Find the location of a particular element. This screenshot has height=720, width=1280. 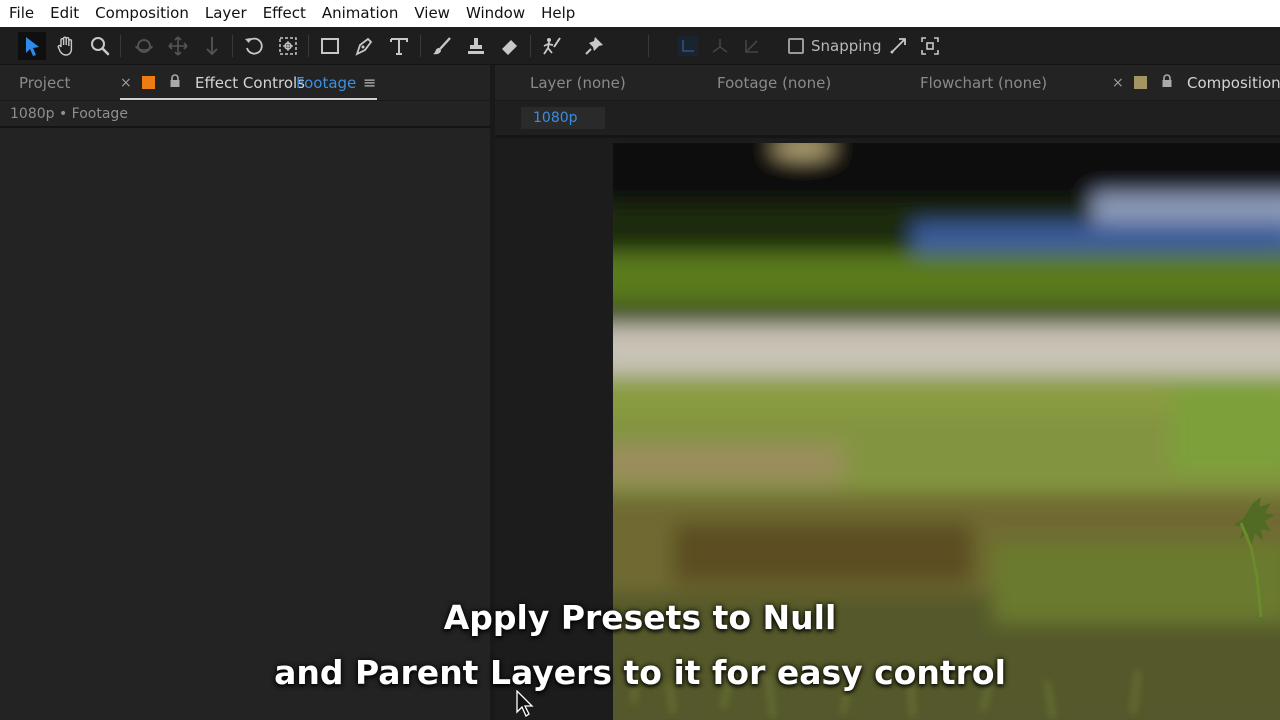

clone-stamp-icon is located at coordinates (476, 46).